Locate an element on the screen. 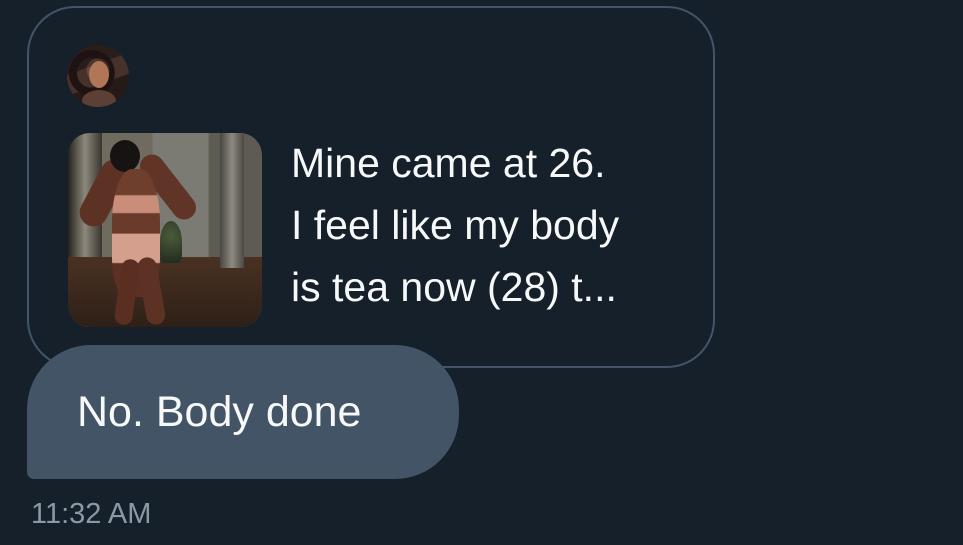 This screenshot has width=963, height=545. message-text: No. Body done is located at coordinates (219, 412).